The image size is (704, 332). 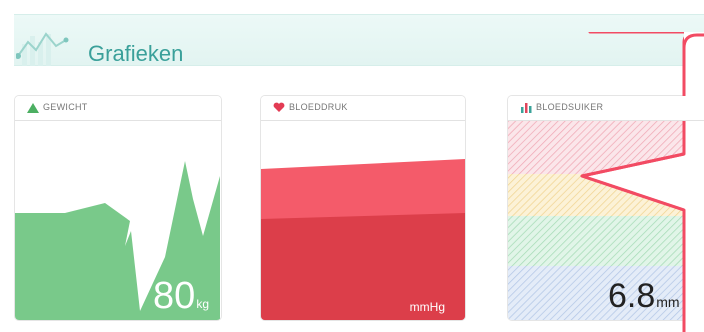 What do you see at coordinates (42, 49) in the screenshot?
I see `line-chart-icon` at bounding box center [42, 49].